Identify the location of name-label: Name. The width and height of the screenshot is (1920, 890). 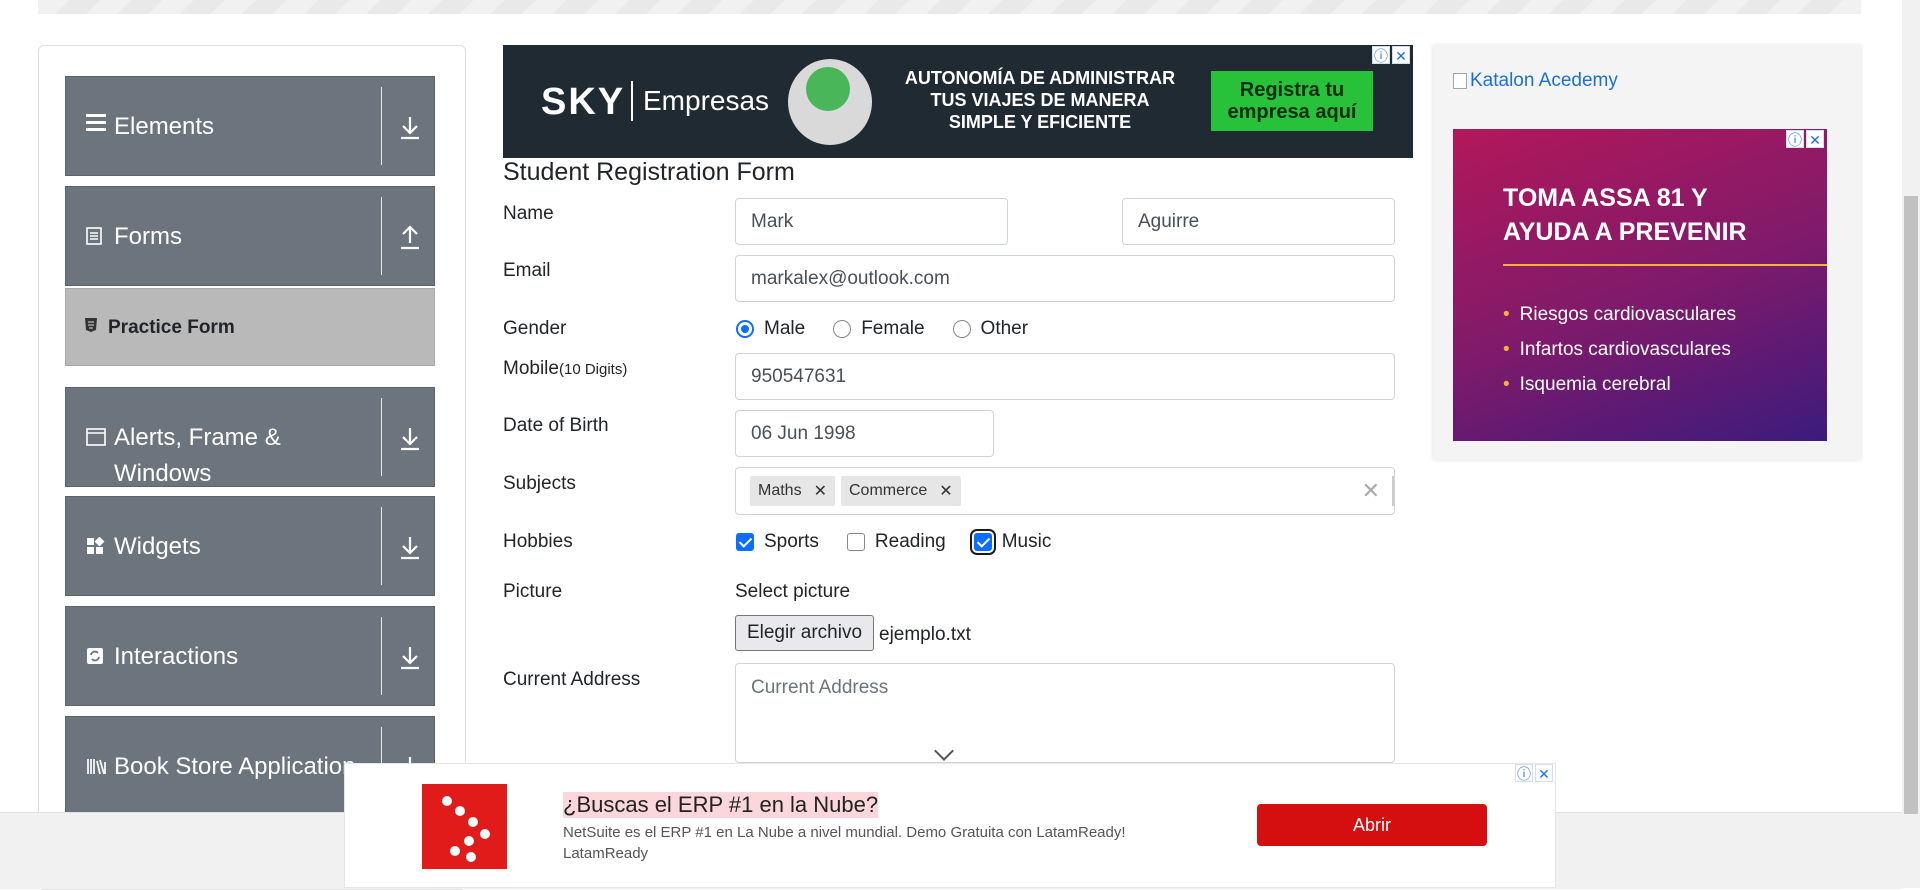
(528, 213).